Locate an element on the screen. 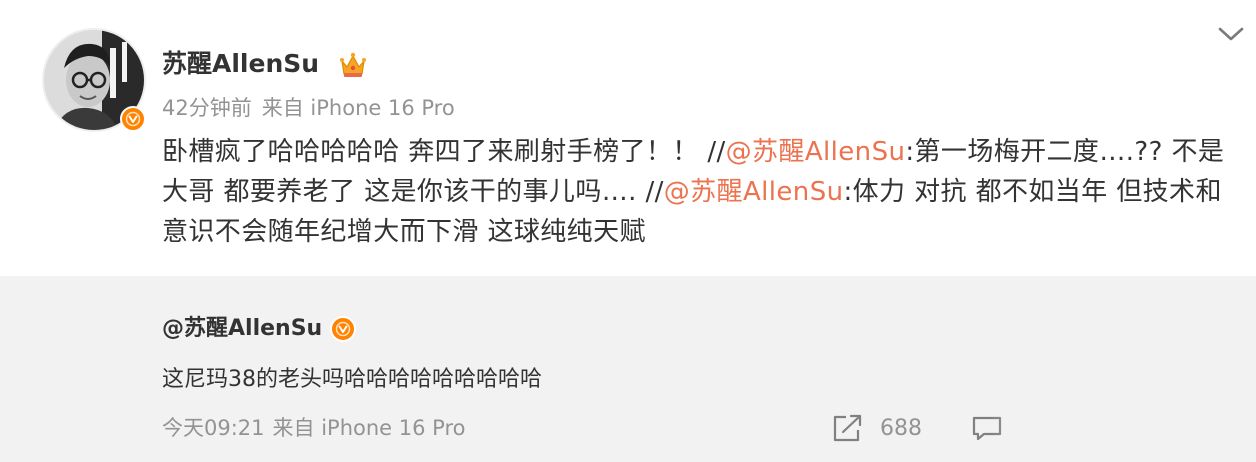 This screenshot has width=1256, height=462. post-source: 来自 iPhone 16 Pro is located at coordinates (358, 108).